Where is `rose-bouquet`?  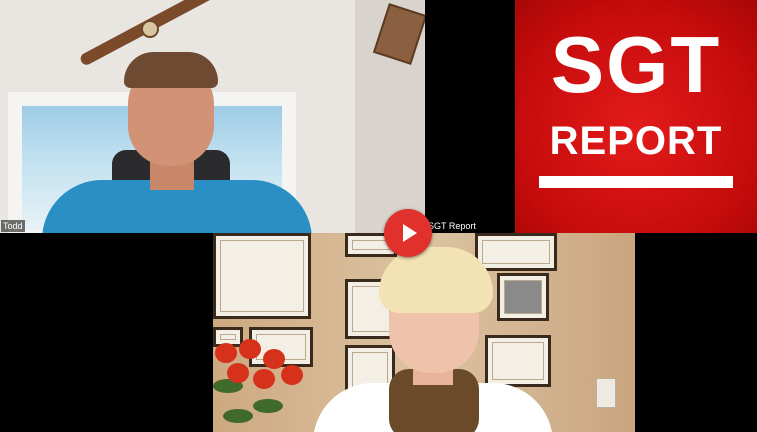
rose-bouquet is located at coordinates (259, 385).